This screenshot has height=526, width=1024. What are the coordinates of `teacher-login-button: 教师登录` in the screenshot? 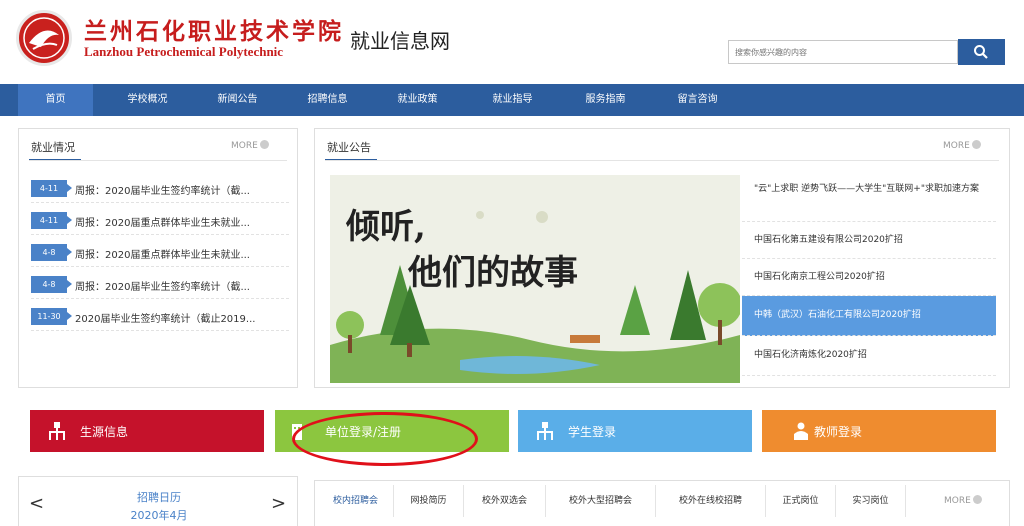 It's located at (879, 431).